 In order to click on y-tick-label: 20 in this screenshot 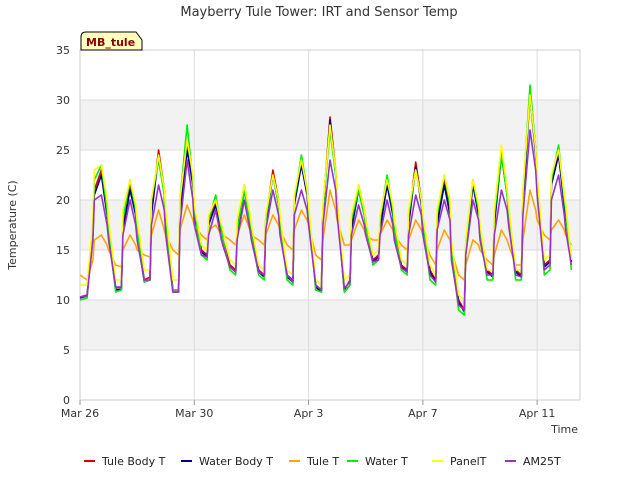, I will do `click(63, 200)`.